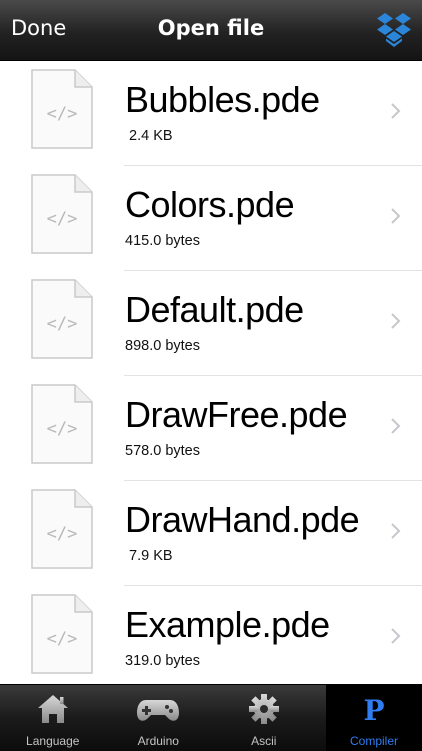 This screenshot has width=422, height=751. I want to click on tab-language: Language, so click(53, 718).